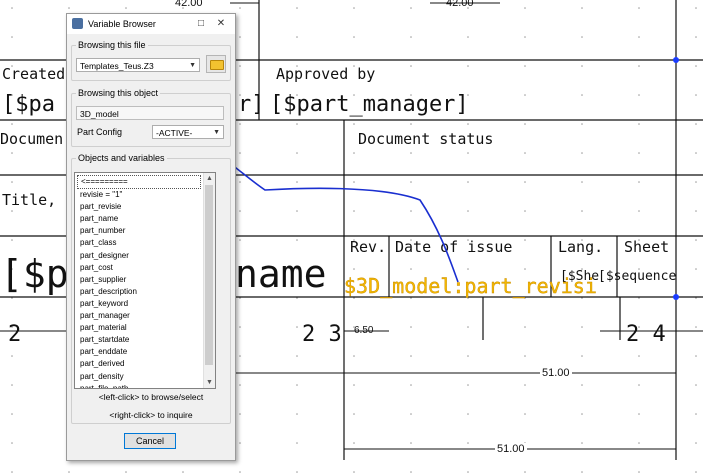  What do you see at coordinates (117, 66) in the screenshot?
I see `file-select-value: Templates_Teus.Z3` at bounding box center [117, 66].